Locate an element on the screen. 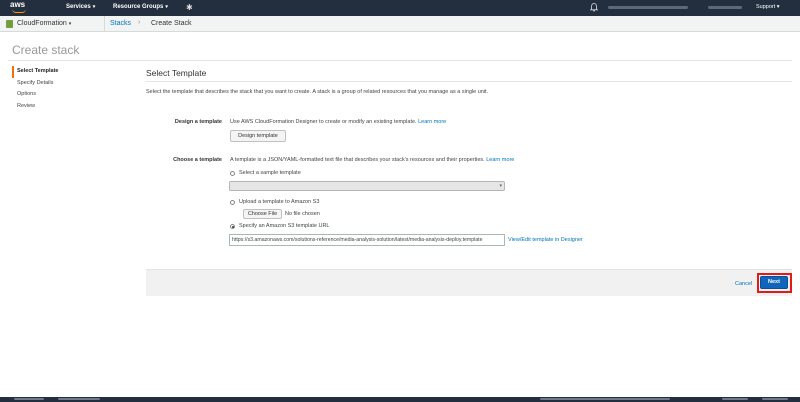  design-learn-more-link: Learn more is located at coordinates (432, 122).